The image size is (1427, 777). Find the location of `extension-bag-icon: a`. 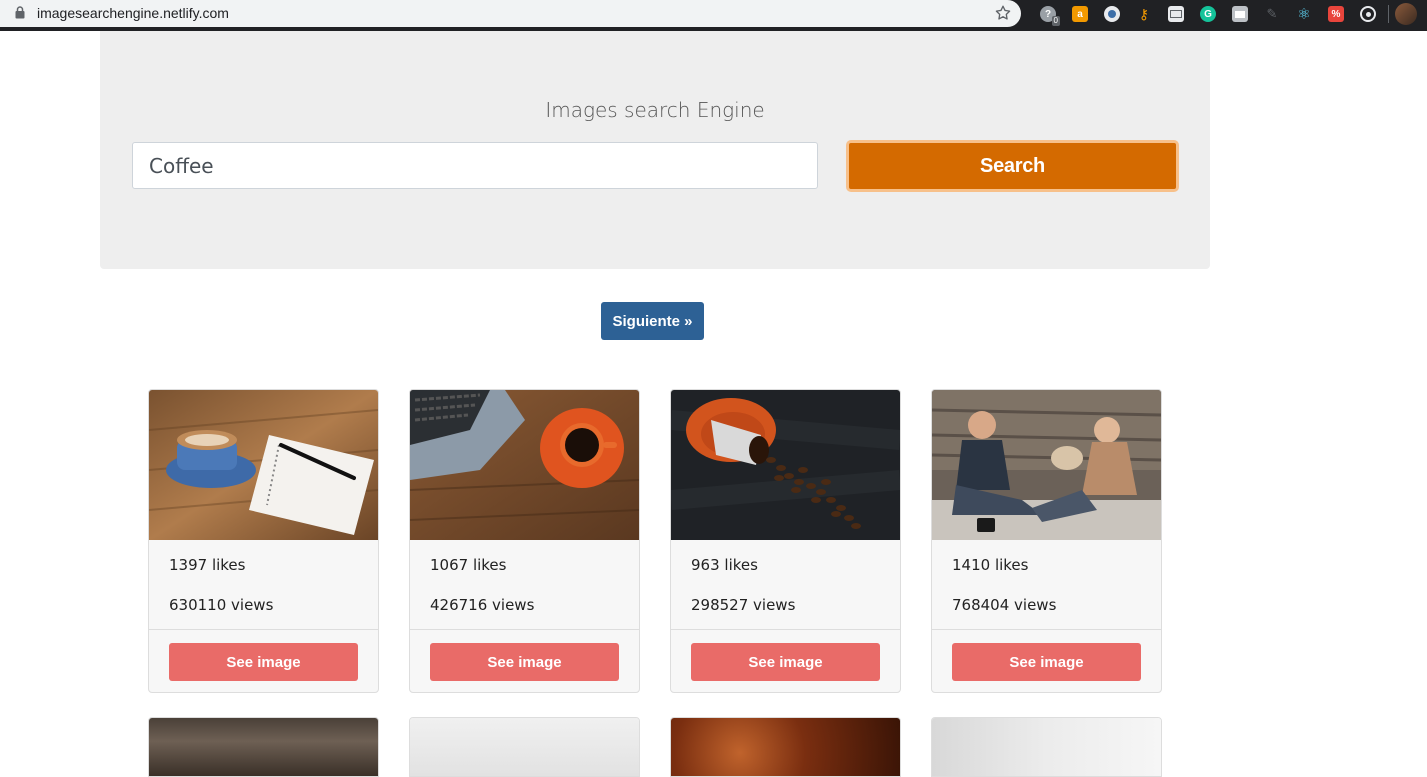

extension-bag-icon: a is located at coordinates (1080, 14).